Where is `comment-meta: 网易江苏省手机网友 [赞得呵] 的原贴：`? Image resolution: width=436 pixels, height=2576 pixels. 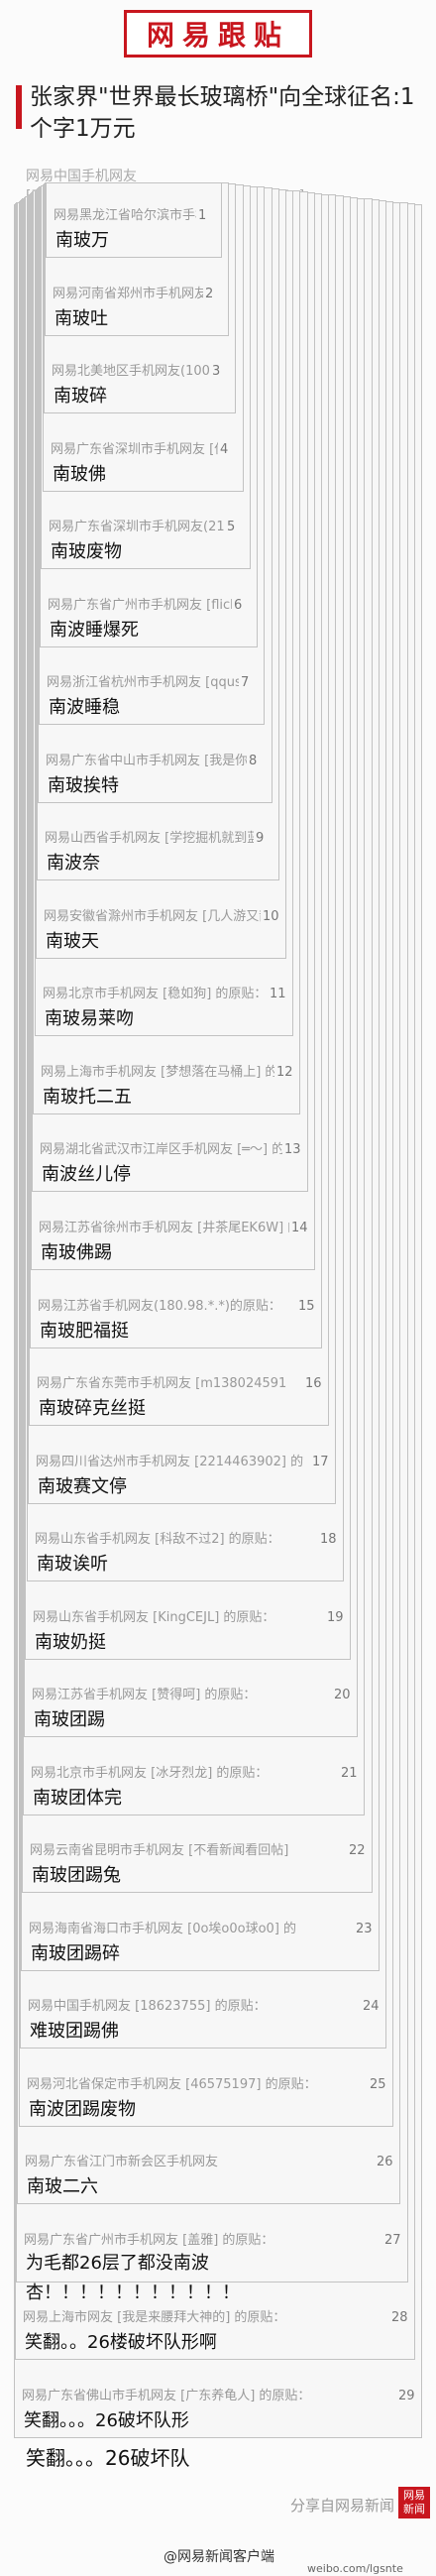 comment-meta: 网易江苏省手机网友 [赞得呵] 的原贴： is located at coordinates (144, 1695).